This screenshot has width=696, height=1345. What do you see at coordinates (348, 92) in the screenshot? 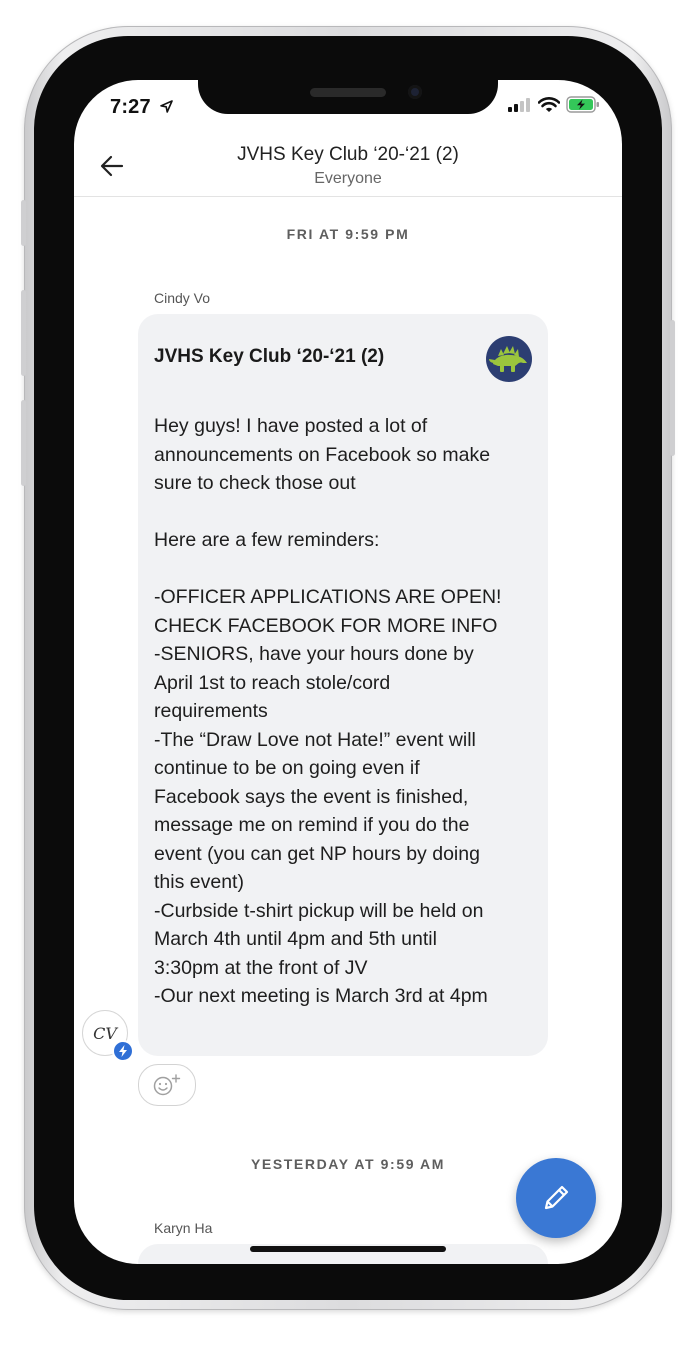
I see `speaker` at bounding box center [348, 92].